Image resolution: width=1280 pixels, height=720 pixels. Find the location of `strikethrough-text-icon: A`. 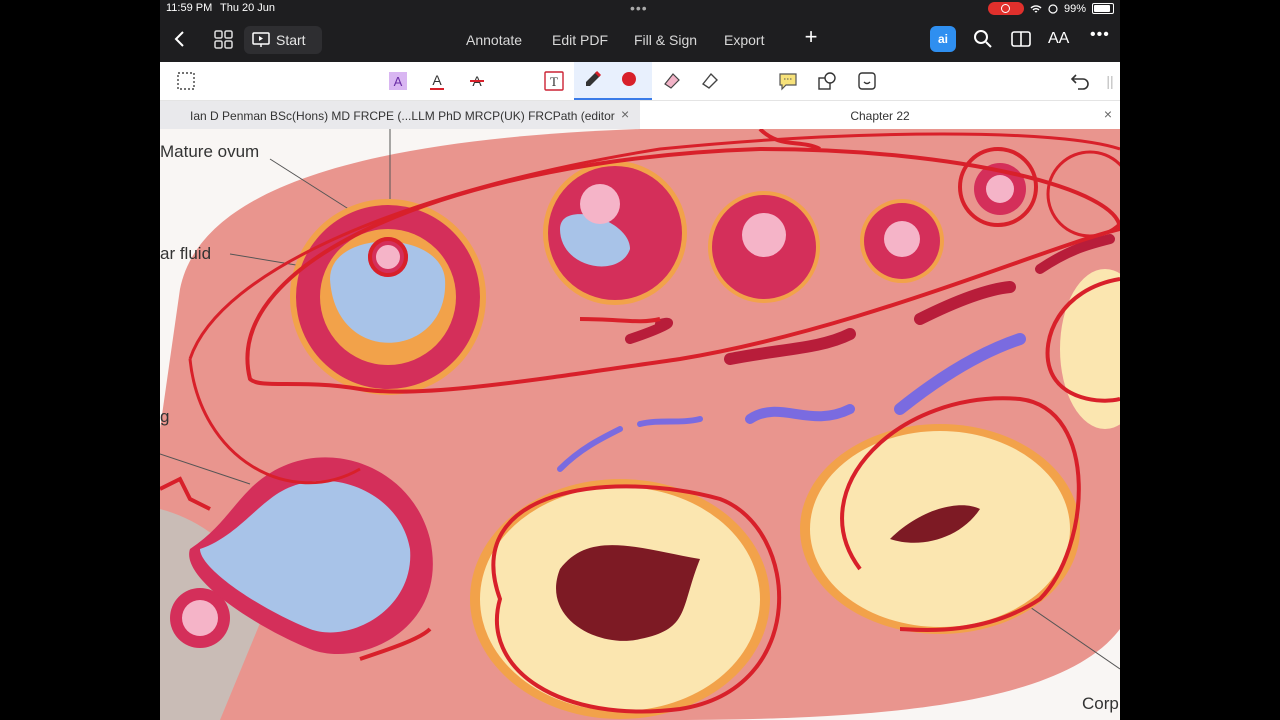

strikethrough-text-icon: A is located at coordinates (477, 81).